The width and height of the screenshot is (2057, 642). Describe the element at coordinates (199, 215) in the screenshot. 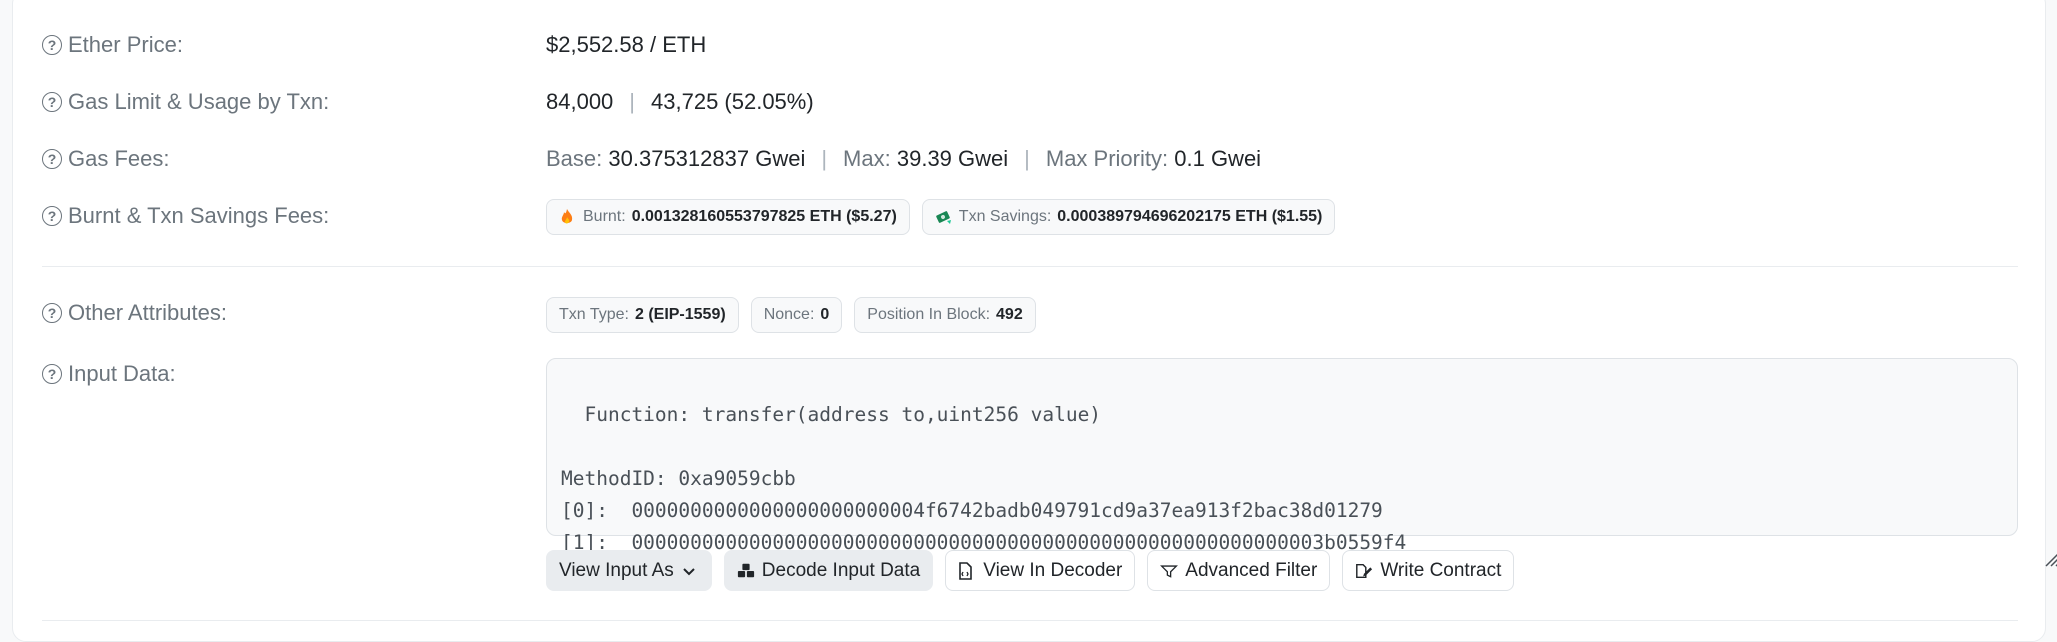

I see `burnt-fees-label: Burnt & Txn Savings Fees:` at that location.